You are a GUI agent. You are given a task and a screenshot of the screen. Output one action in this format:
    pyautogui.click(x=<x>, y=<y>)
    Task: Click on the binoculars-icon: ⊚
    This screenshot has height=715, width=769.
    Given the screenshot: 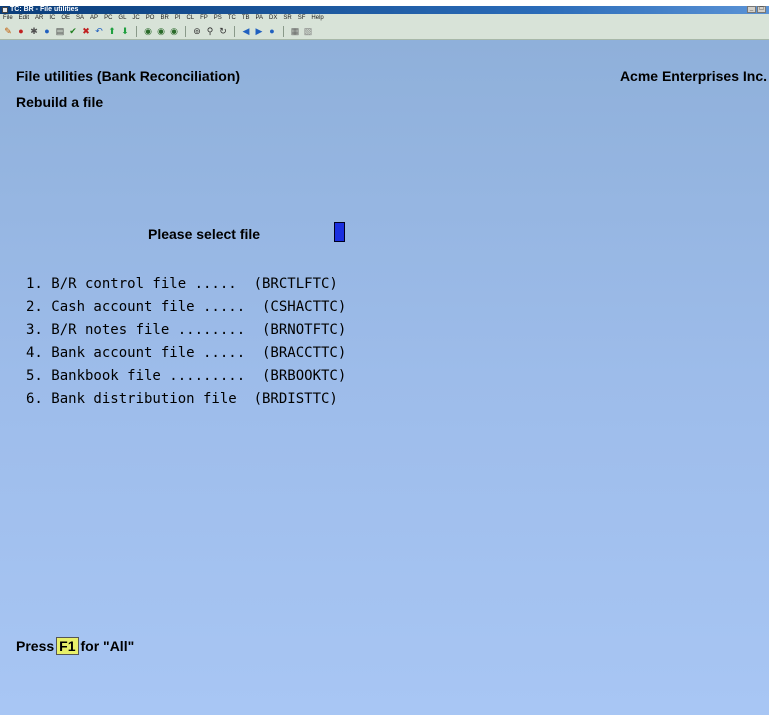 What is the action you would take?
    pyautogui.click(x=197, y=31)
    